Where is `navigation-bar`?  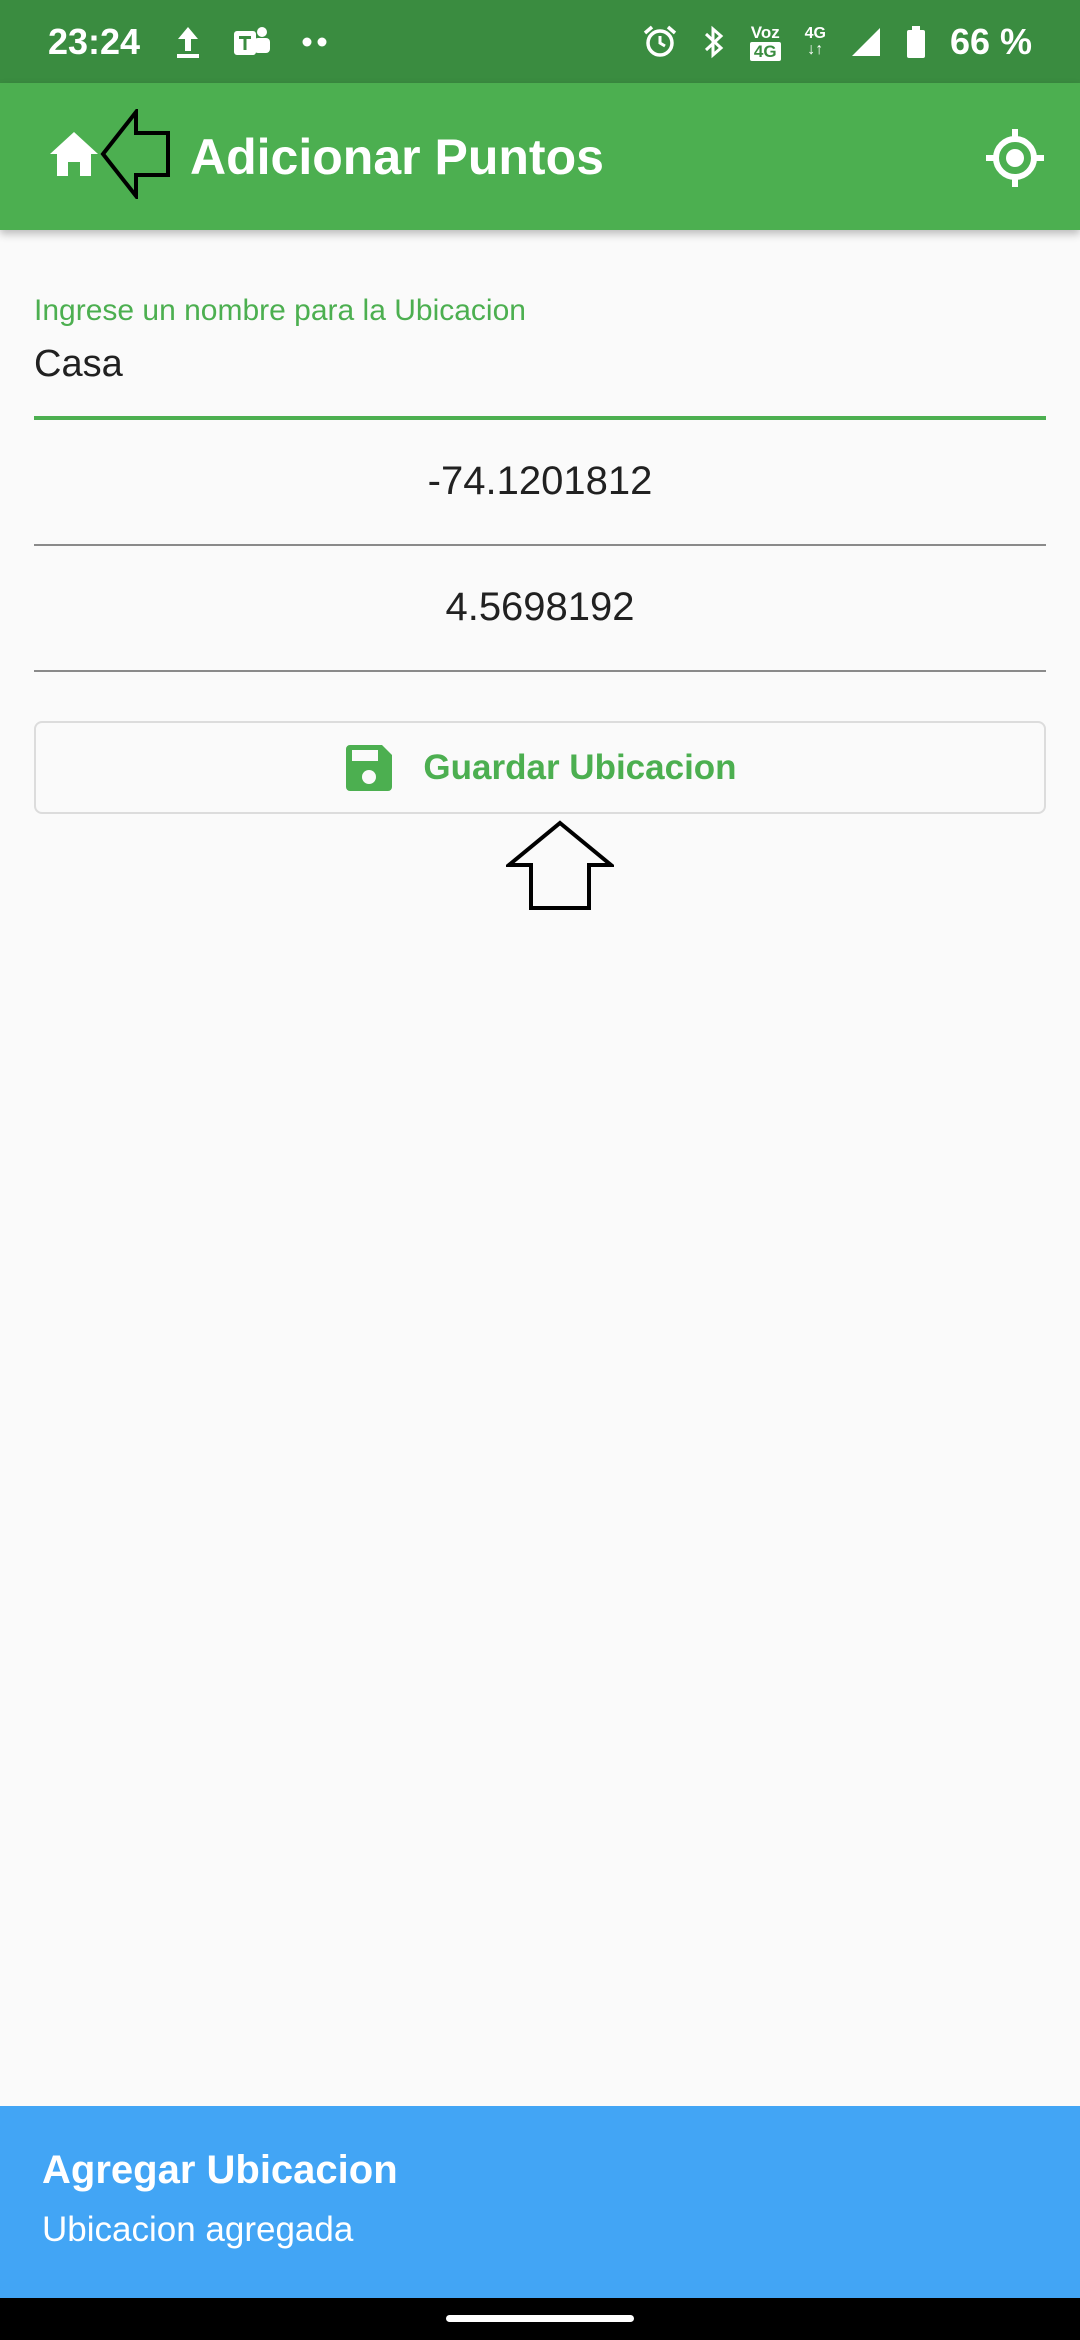
navigation-bar is located at coordinates (540, 2319).